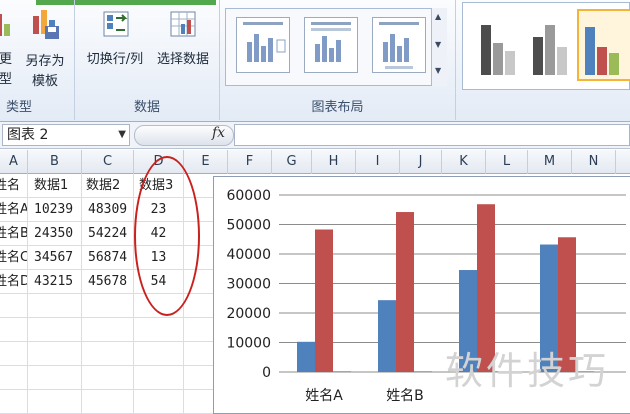 Image resolution: width=630 pixels, height=414 pixels. What do you see at coordinates (438, 70) in the screenshot?
I see `gallery-more-icon: ▼` at bounding box center [438, 70].